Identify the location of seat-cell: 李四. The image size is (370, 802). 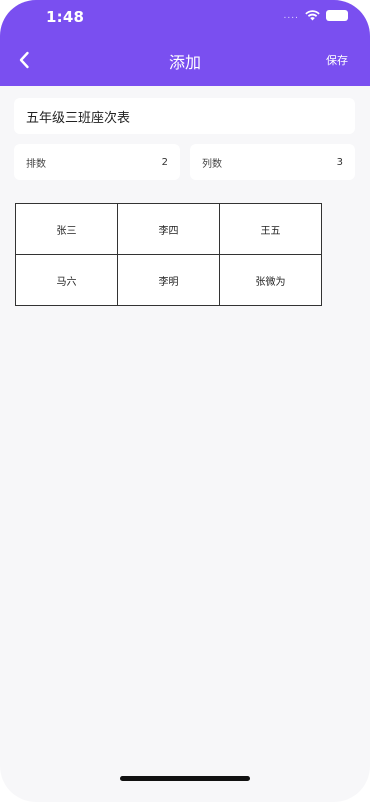
(168, 229).